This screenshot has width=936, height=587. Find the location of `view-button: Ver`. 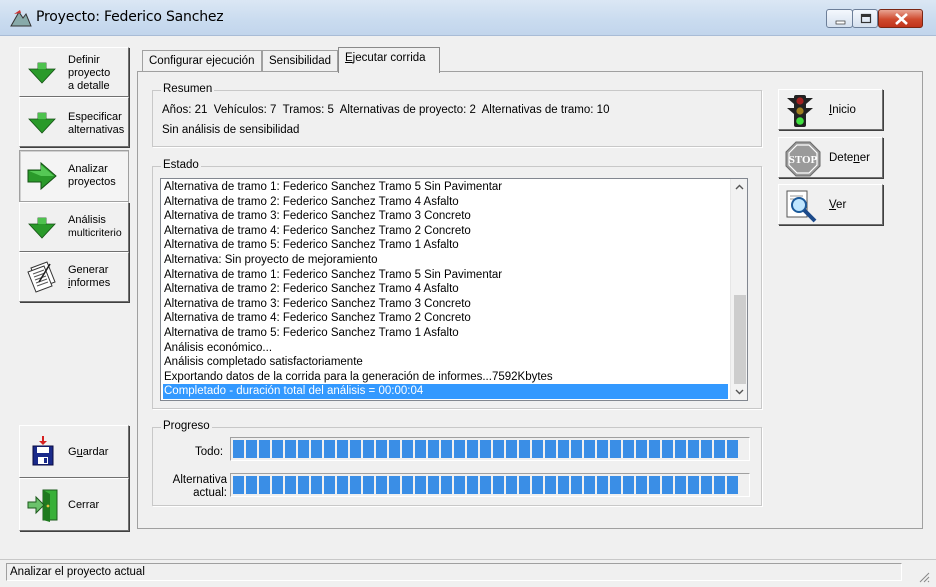

view-button: Ver is located at coordinates (830, 204).